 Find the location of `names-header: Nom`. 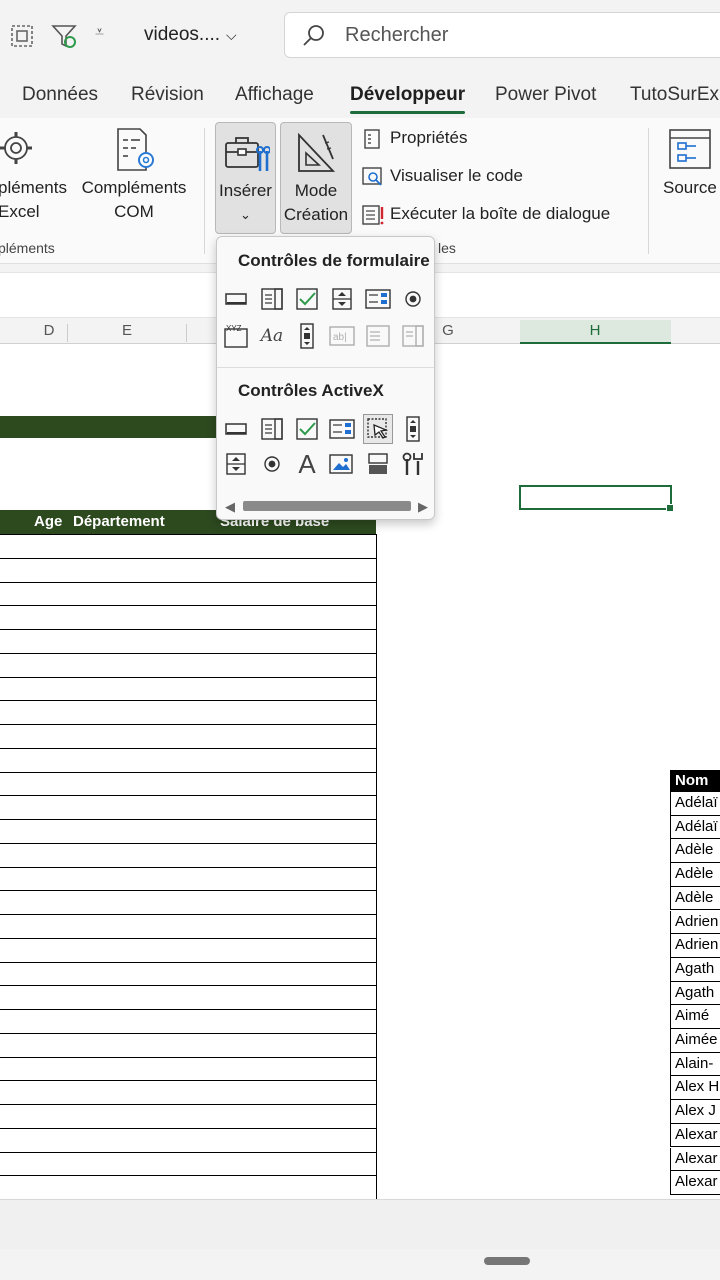

names-header: Nom is located at coordinates (695, 781).